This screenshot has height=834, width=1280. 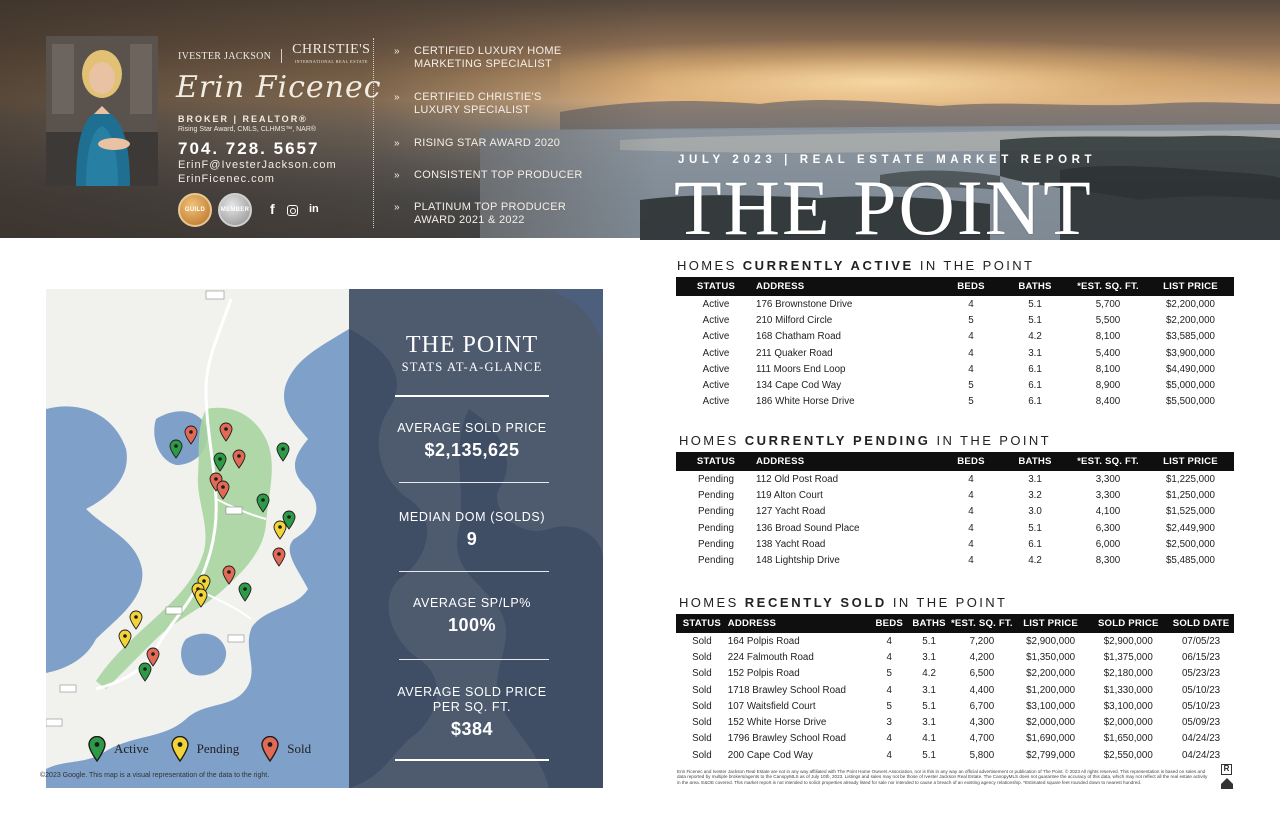 I want to click on christies-logo-text: CHRISTIE'S, so click(x=331, y=49).